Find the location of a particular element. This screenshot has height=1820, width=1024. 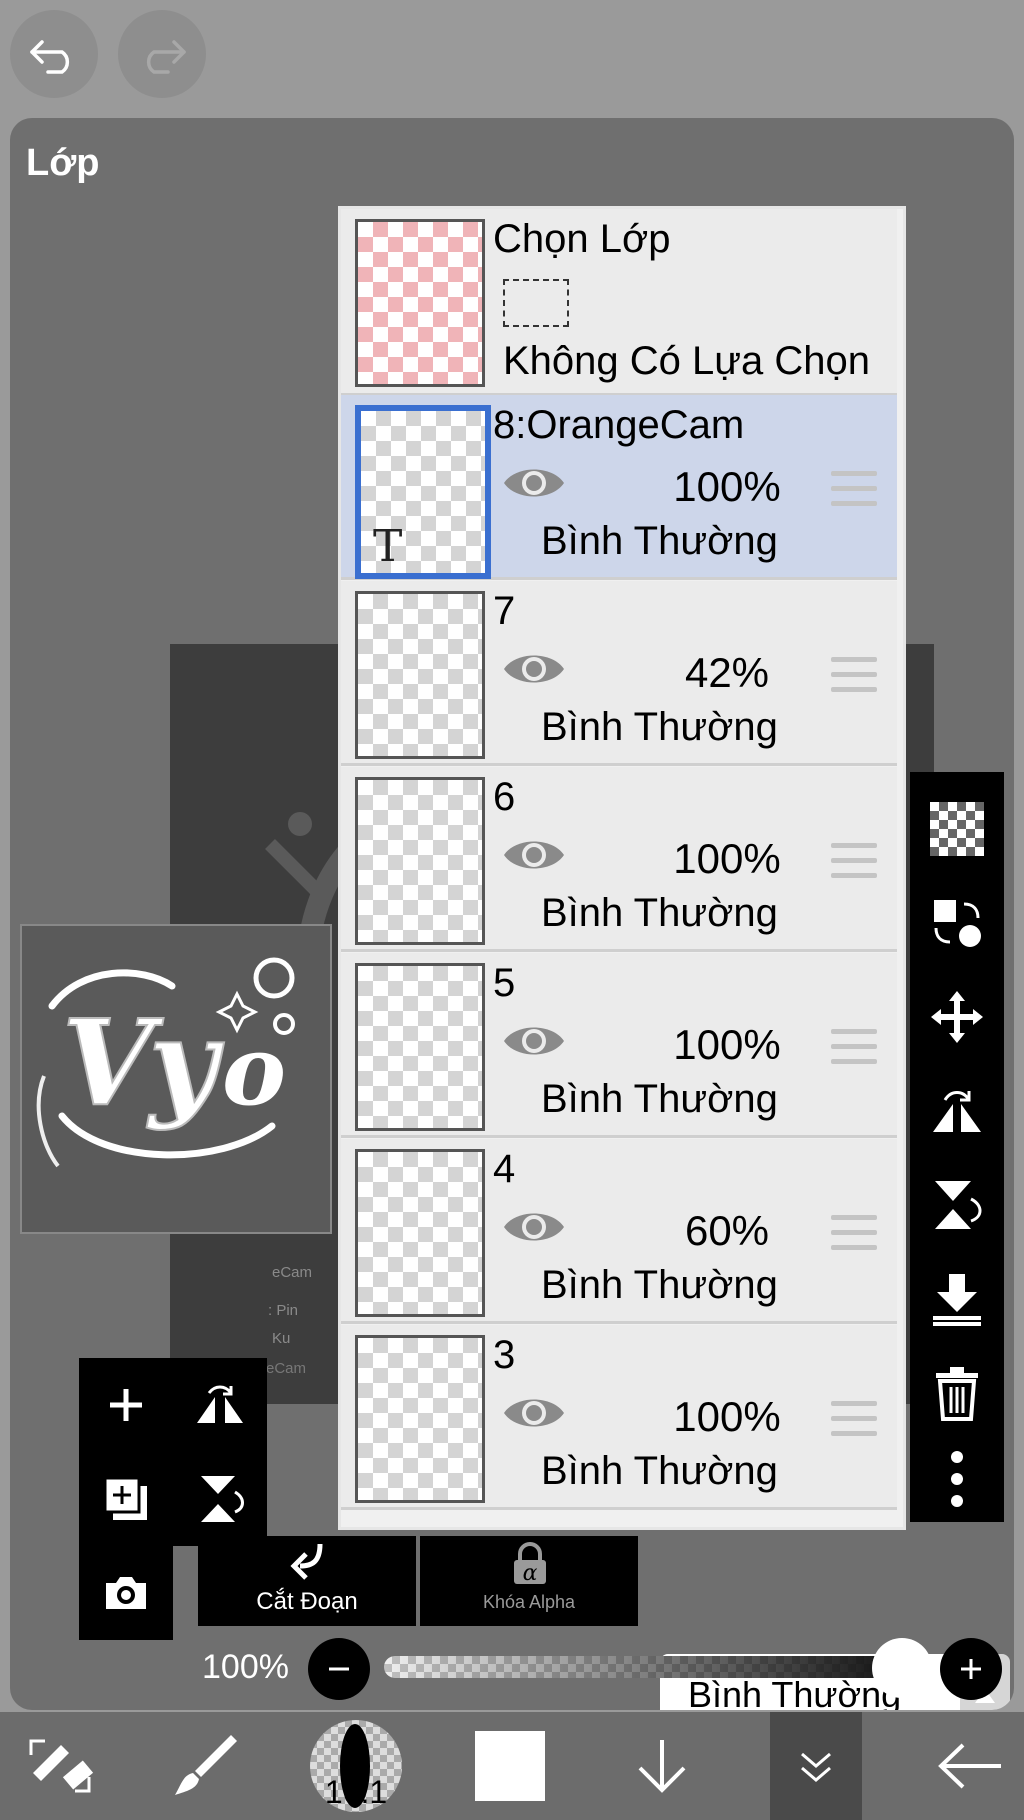

bottom-toolbar: 16.1 is located at coordinates (512, 1766).